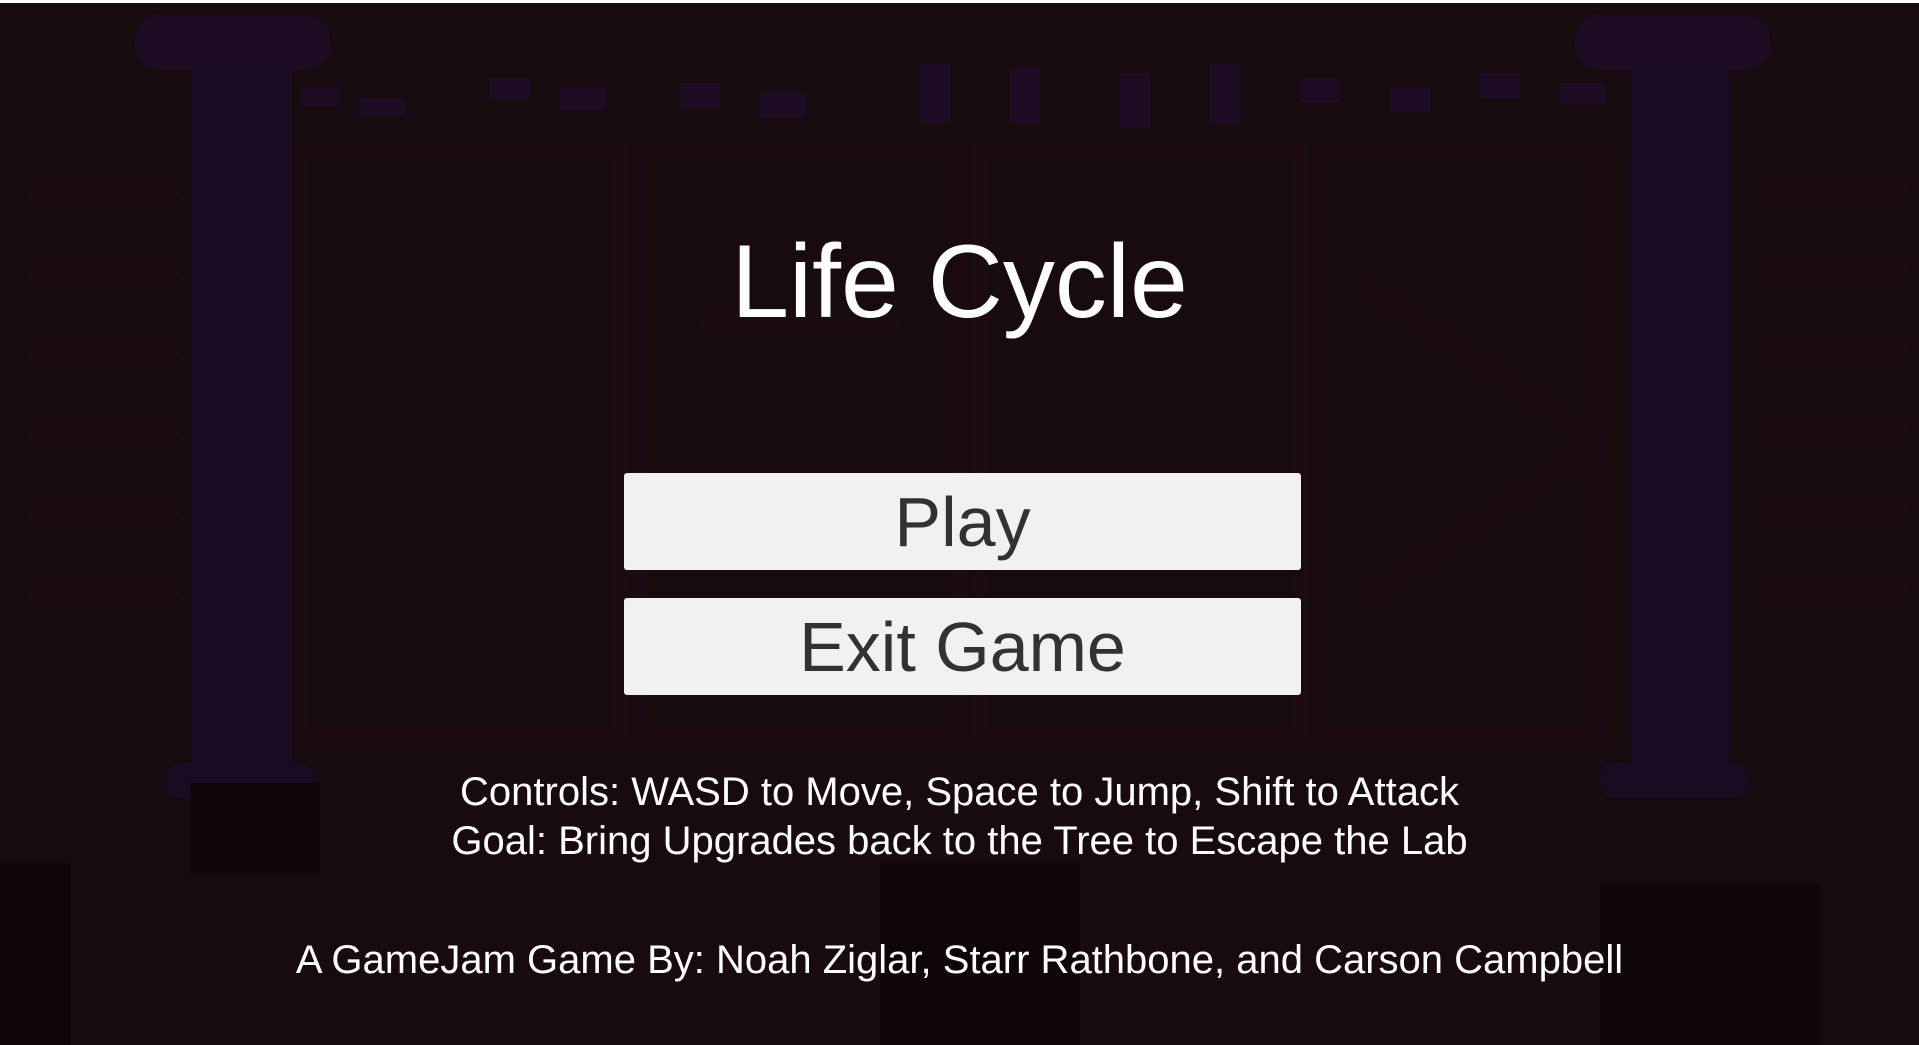  I want to click on play-button-label: Play, so click(962, 521).